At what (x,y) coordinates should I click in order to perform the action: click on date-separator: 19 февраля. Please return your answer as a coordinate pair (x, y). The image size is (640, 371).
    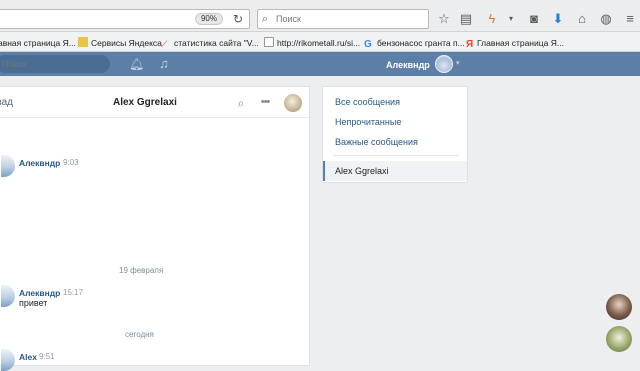
    Looking at the image, I should click on (141, 270).